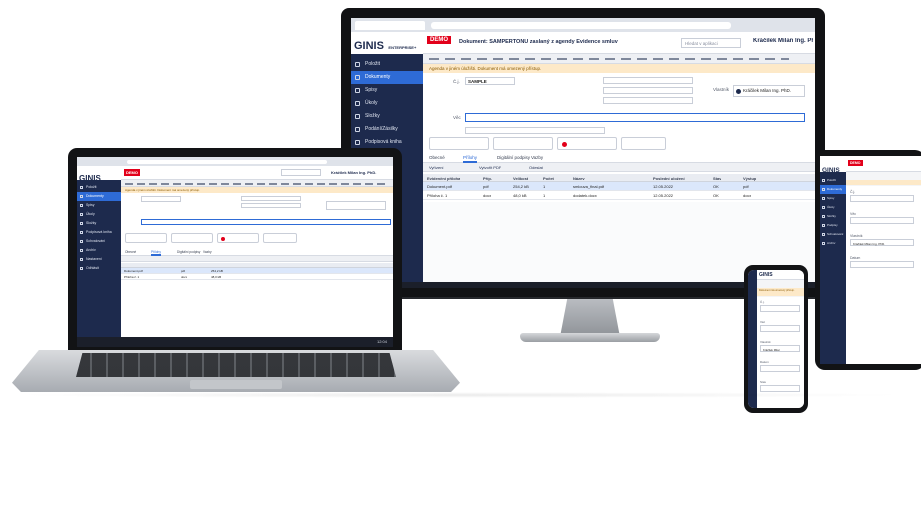 The height and width of the screenshot is (511, 921). What do you see at coordinates (513, 159) in the screenshot?
I see `detail-tab: Digitální podpisy` at bounding box center [513, 159].